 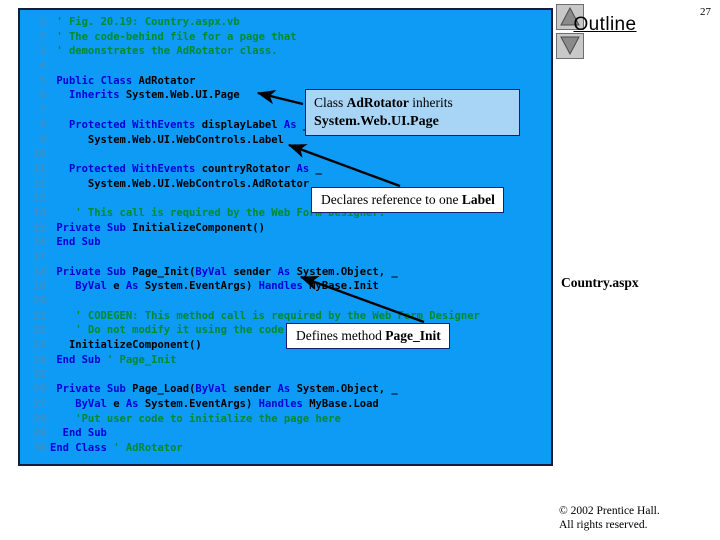 I want to click on outline-title: Outline, so click(x=605, y=24).